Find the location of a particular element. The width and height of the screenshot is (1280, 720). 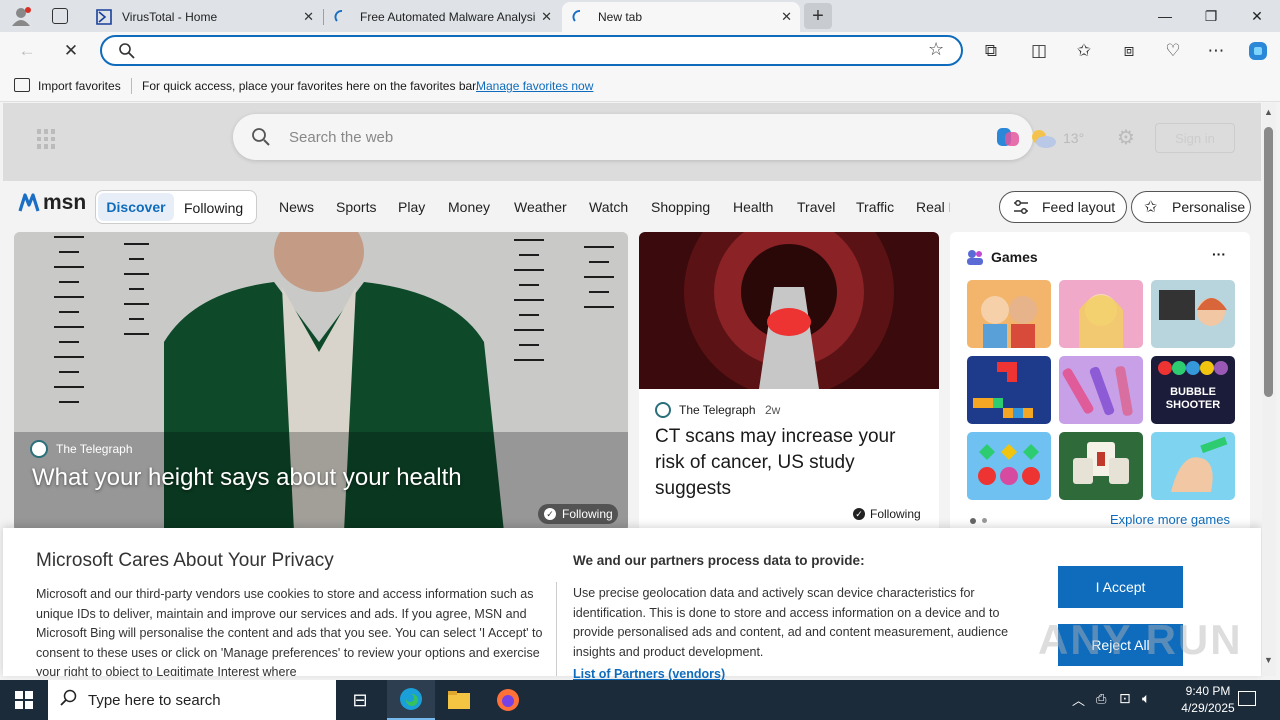

minimize-button: — is located at coordinates (1165, 16).